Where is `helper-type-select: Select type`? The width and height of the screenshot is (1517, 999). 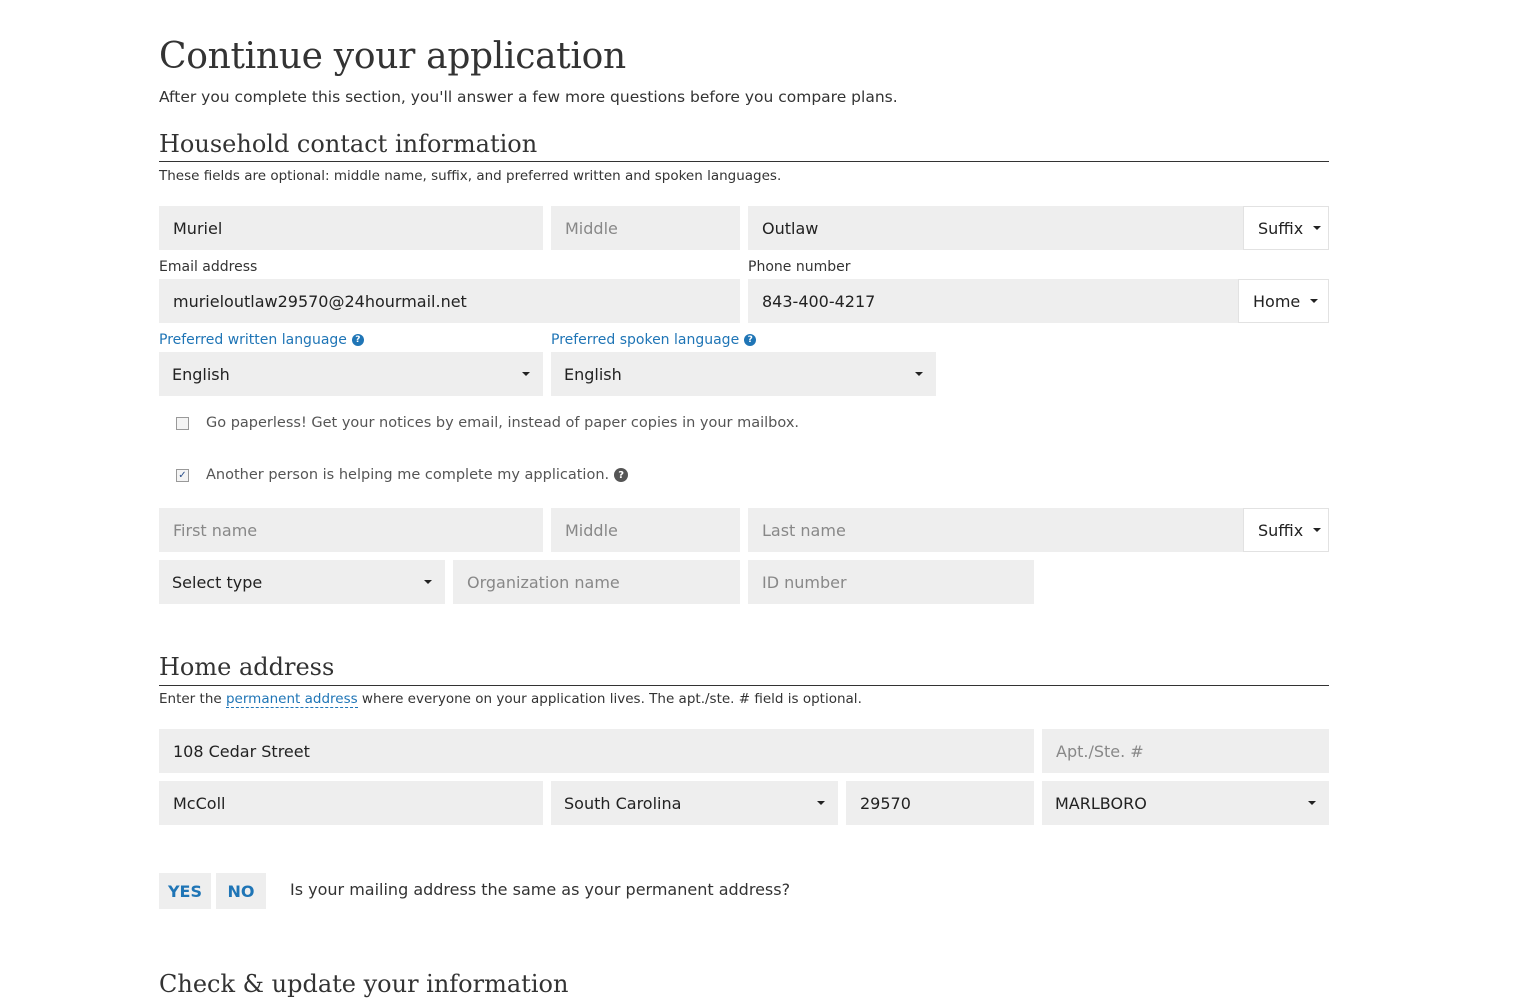
helper-type-select: Select type is located at coordinates (302, 582).